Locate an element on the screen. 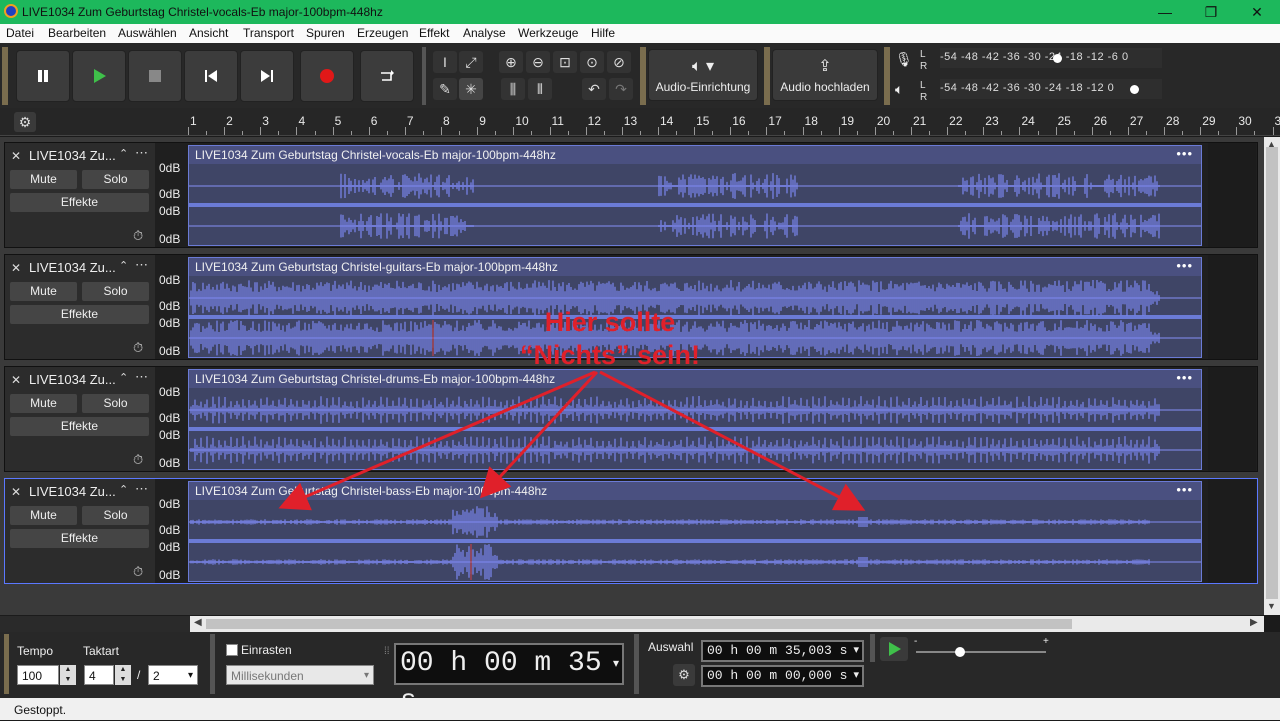 This screenshot has width=1280, height=721. horizontal-scrollbar: ◀ ▶ is located at coordinates (727, 624).